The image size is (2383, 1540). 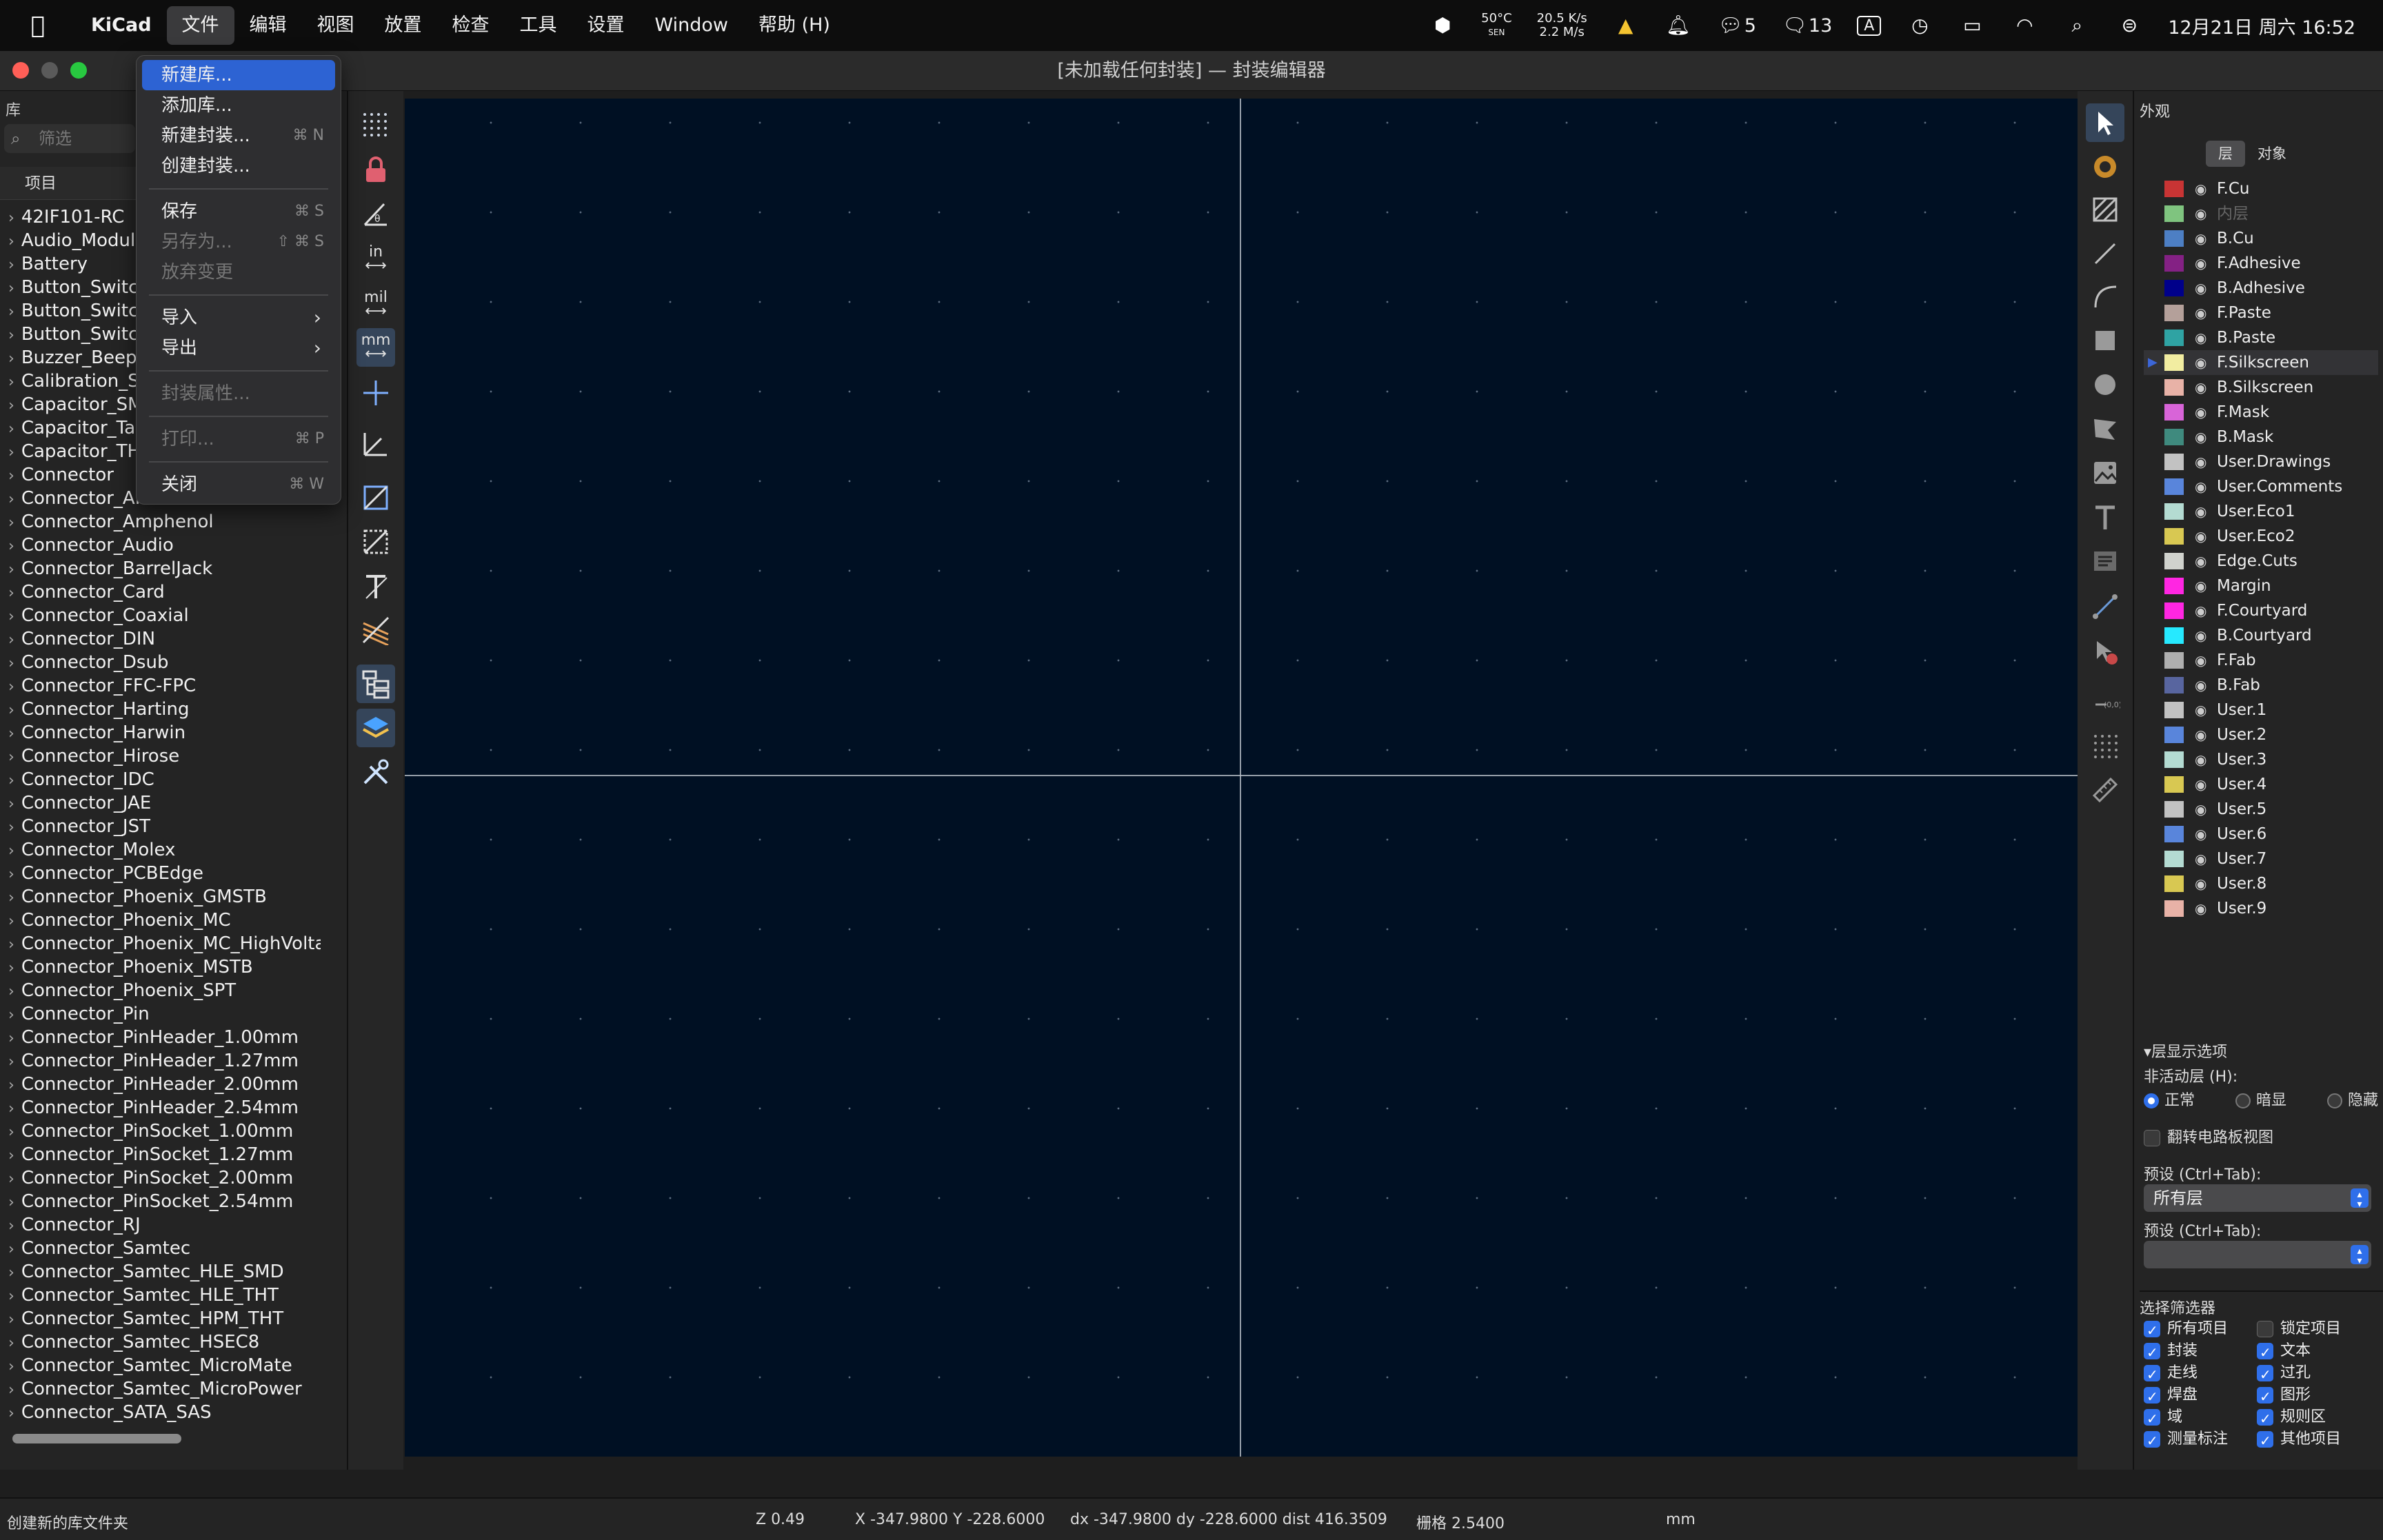 What do you see at coordinates (2261, 26) in the screenshot?
I see `clock: 12月21日 周六 16:52` at bounding box center [2261, 26].